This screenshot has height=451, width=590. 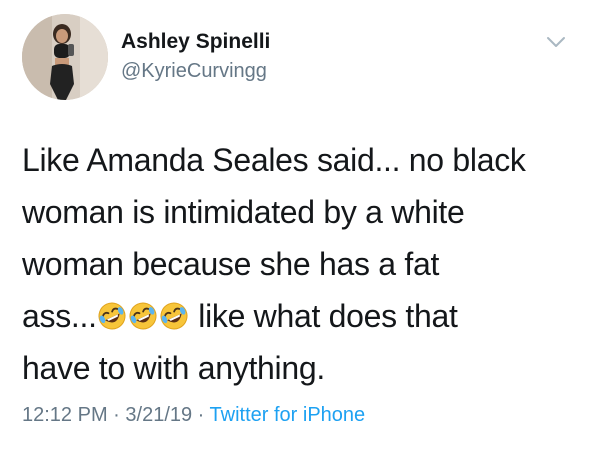 I want to click on chevron-down-icon, so click(x=556, y=42).